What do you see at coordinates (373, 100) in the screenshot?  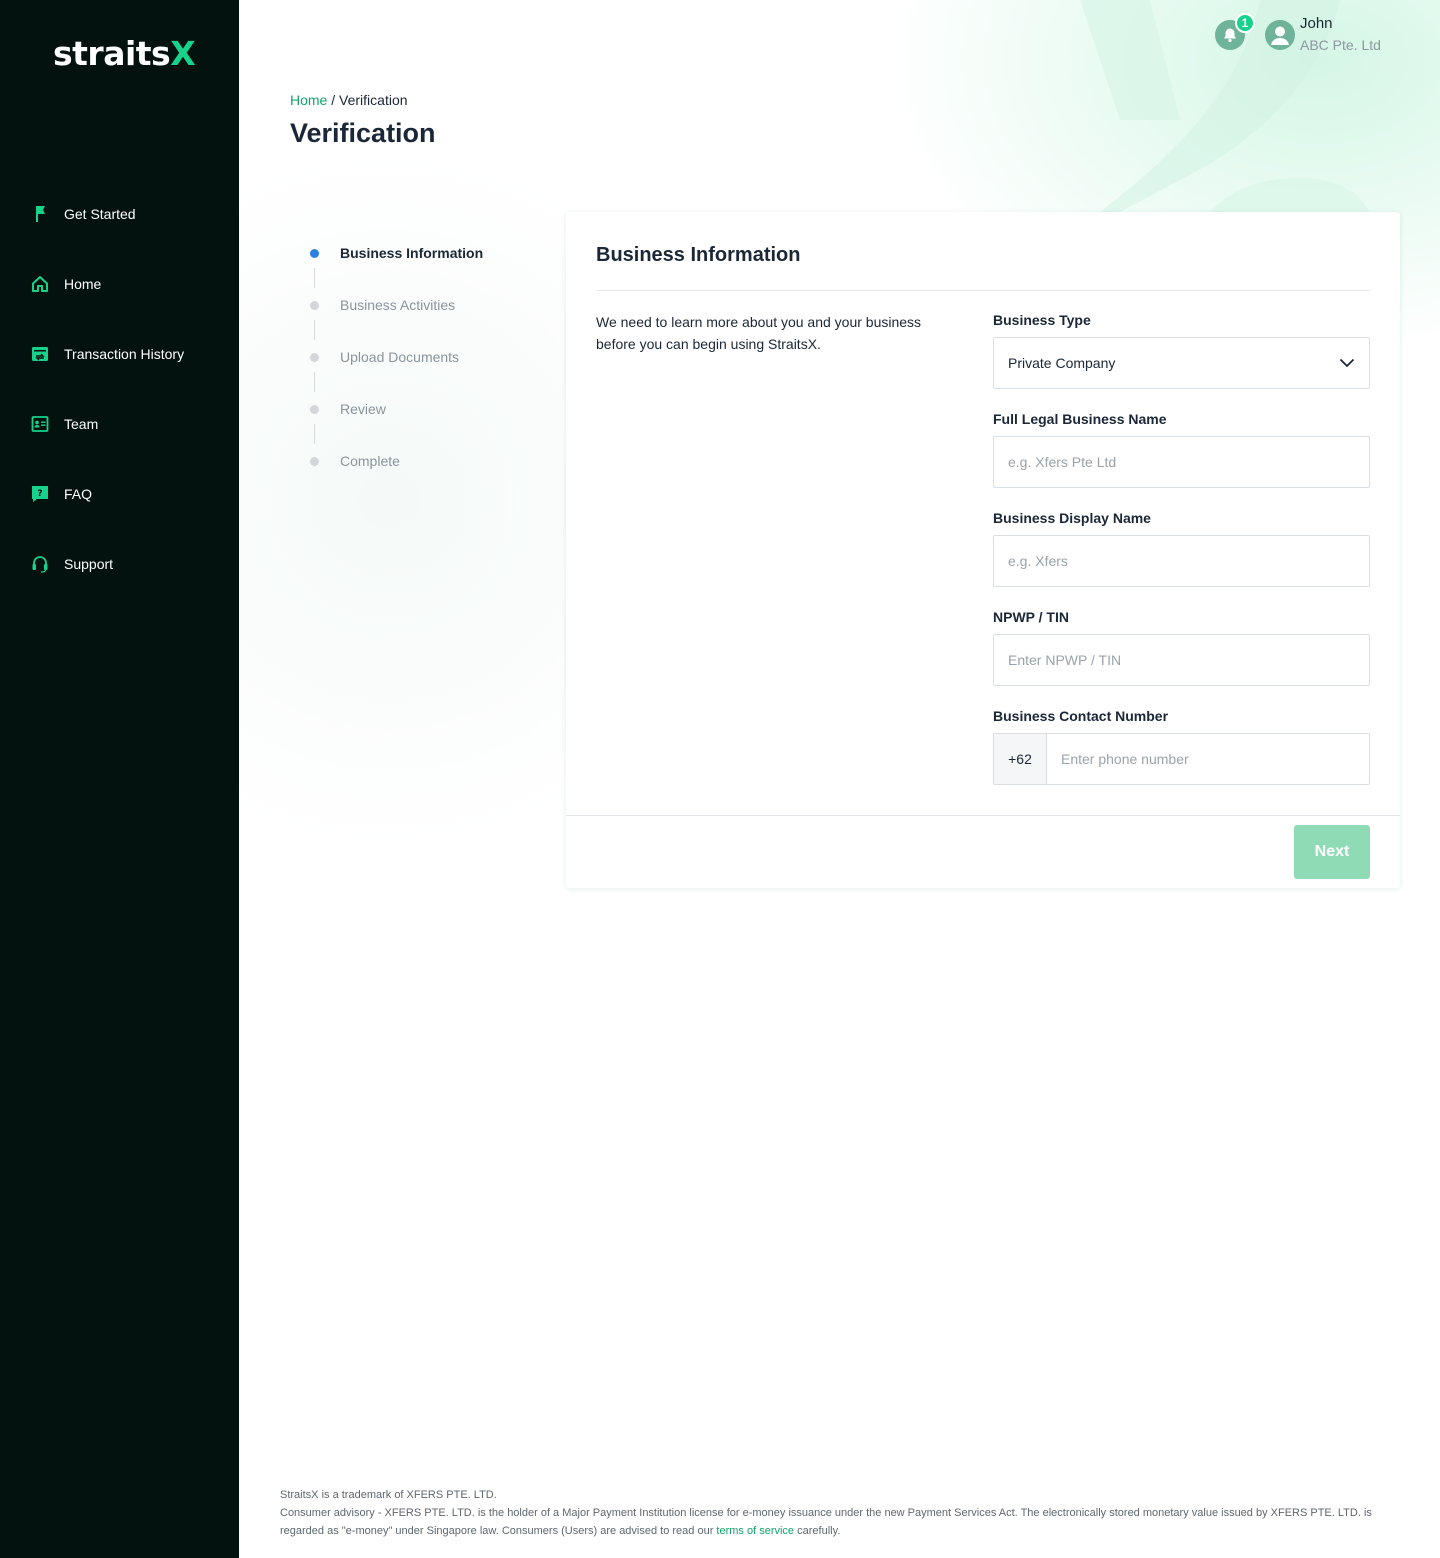 I see `breadcrumb-current: Verification` at bounding box center [373, 100].